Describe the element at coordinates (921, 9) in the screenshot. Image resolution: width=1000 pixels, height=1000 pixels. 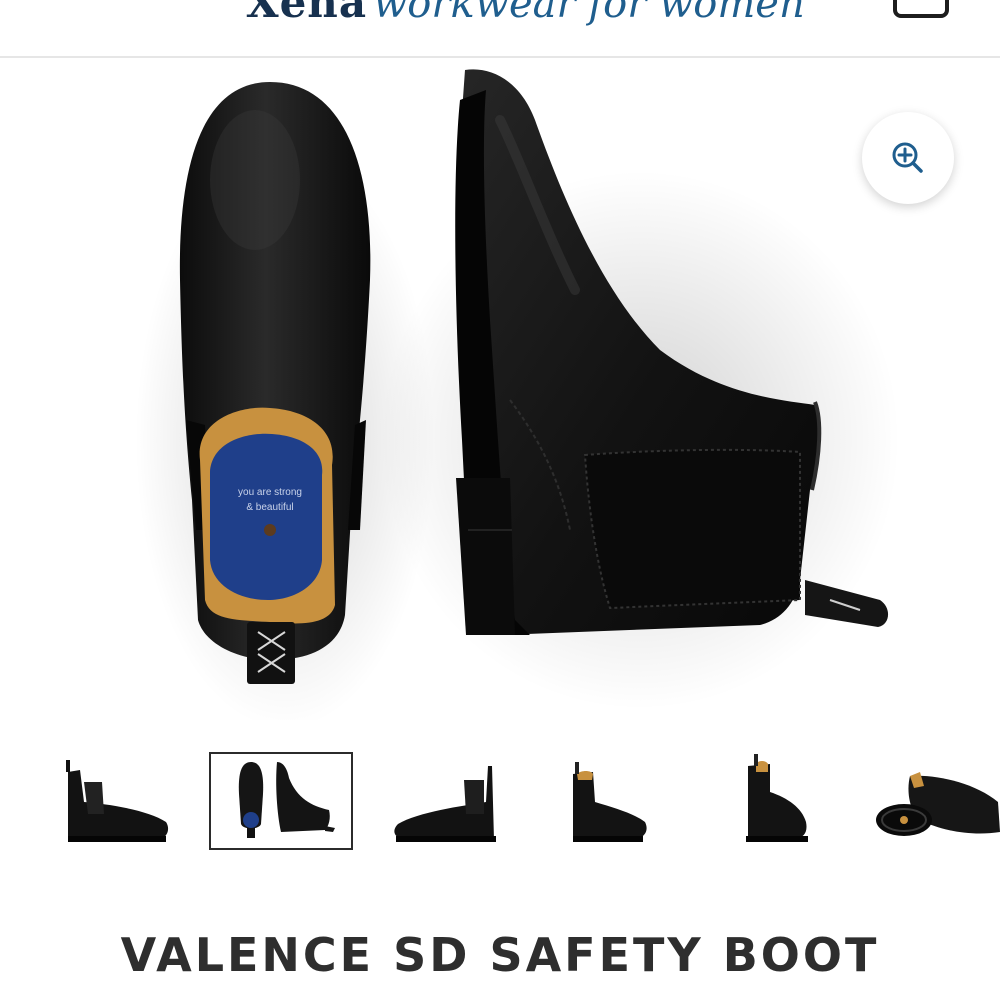
I see `cart-button` at that location.